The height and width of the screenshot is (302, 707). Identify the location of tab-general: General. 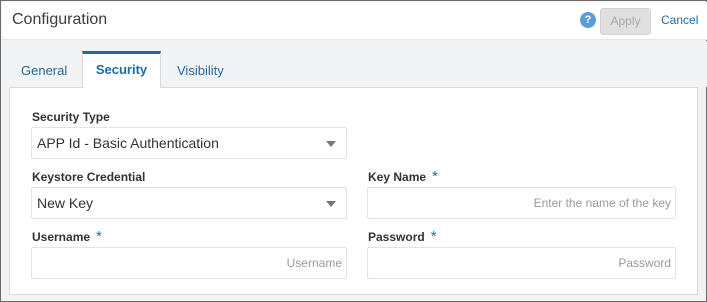
(44, 70).